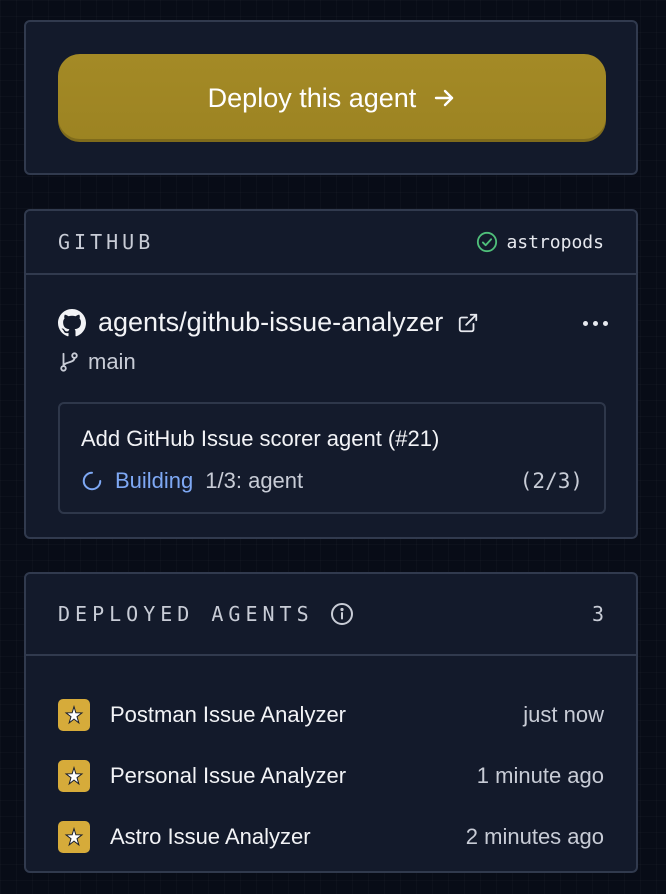 The image size is (666, 894). Describe the element at coordinates (270, 322) in the screenshot. I see `repo-name: agents/github-issue-analyzer` at that location.